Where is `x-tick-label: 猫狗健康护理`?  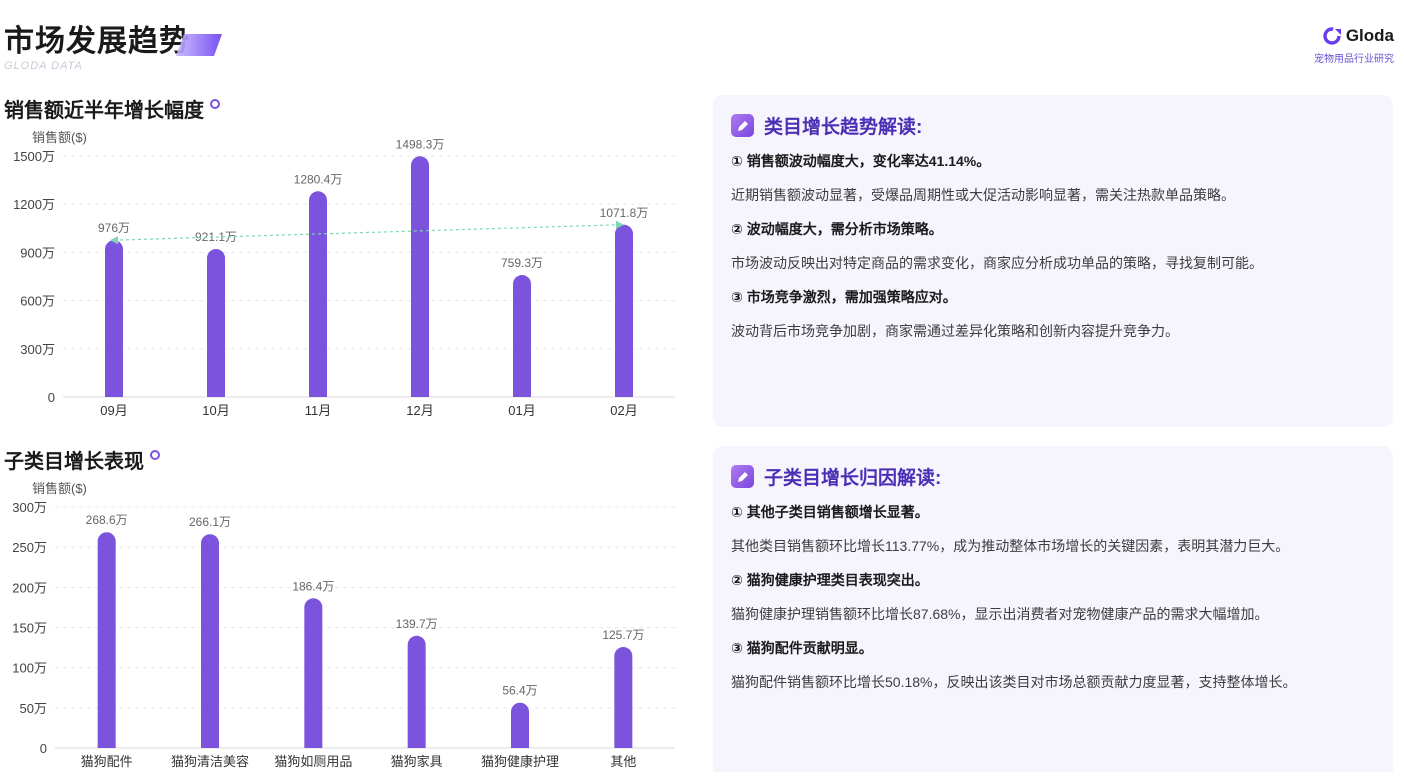 x-tick-label: 猫狗健康护理 is located at coordinates (520, 761).